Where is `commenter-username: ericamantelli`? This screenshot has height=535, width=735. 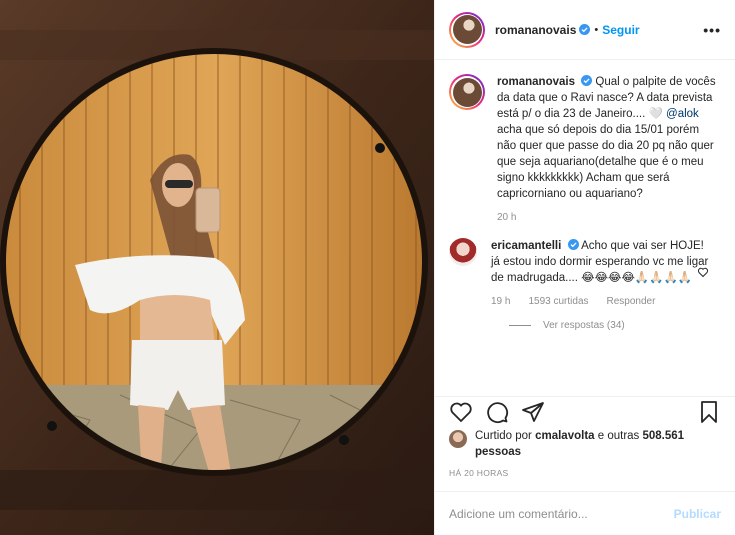 commenter-username: ericamantelli is located at coordinates (526, 246).